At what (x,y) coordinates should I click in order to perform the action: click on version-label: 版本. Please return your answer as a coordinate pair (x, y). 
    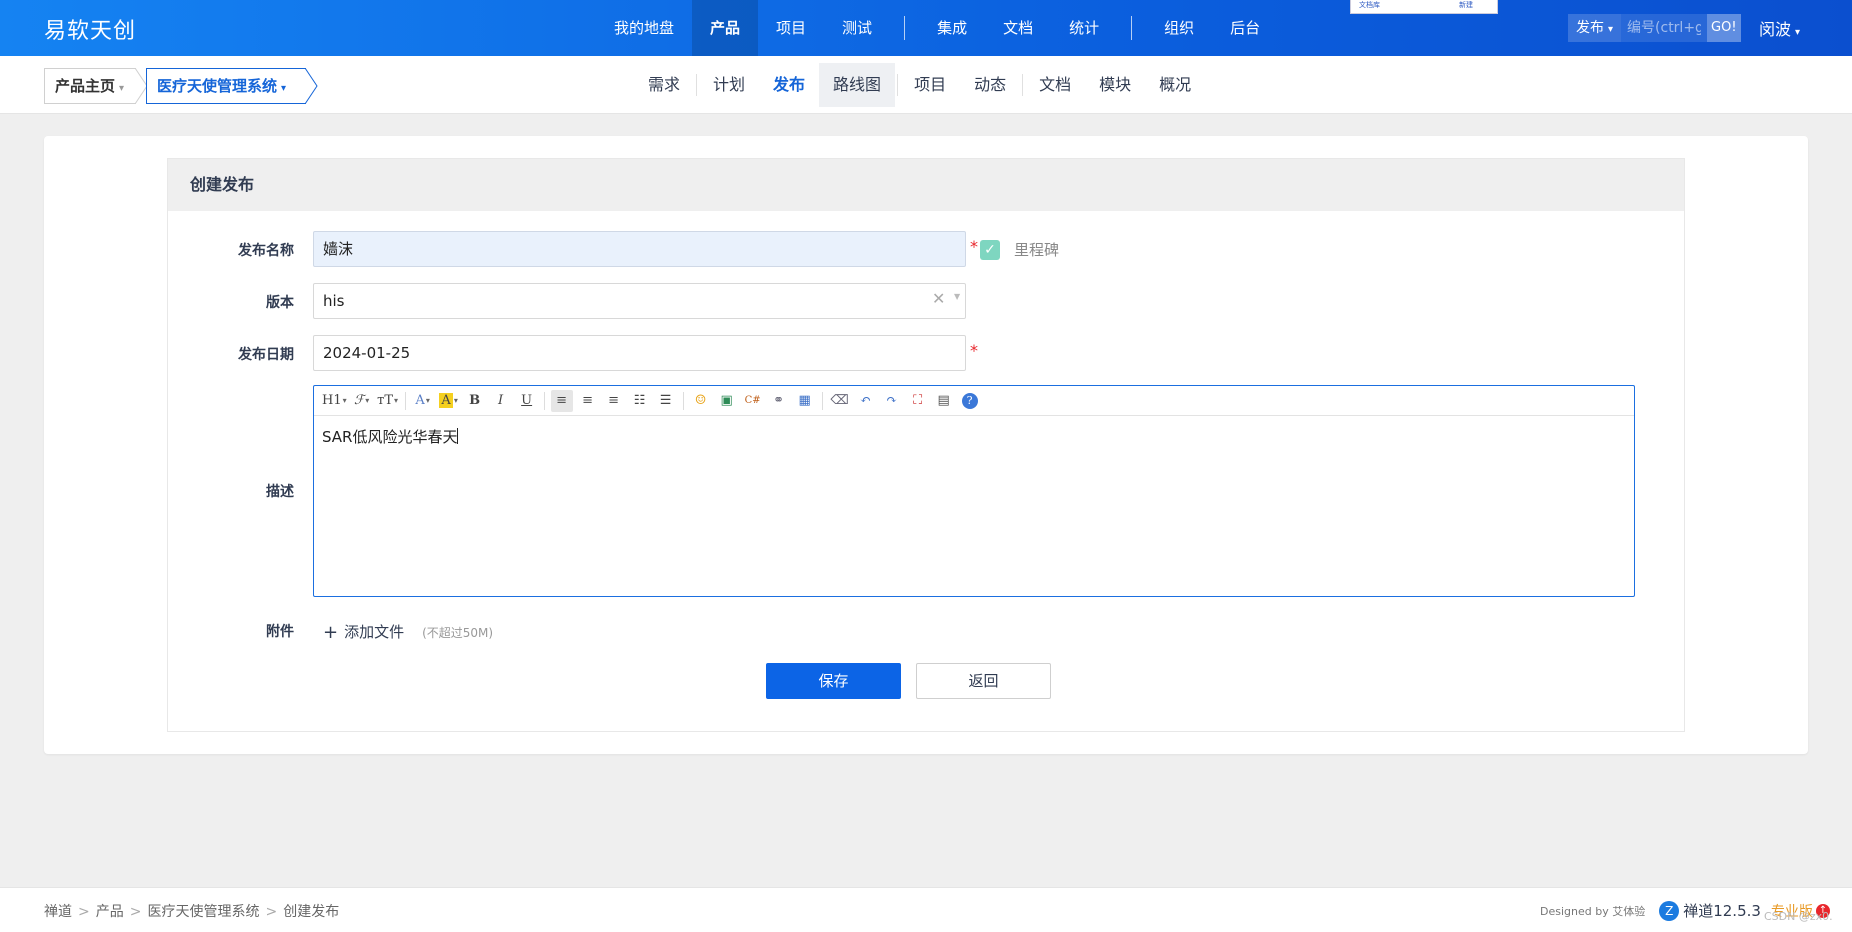
    Looking at the image, I should click on (280, 303).